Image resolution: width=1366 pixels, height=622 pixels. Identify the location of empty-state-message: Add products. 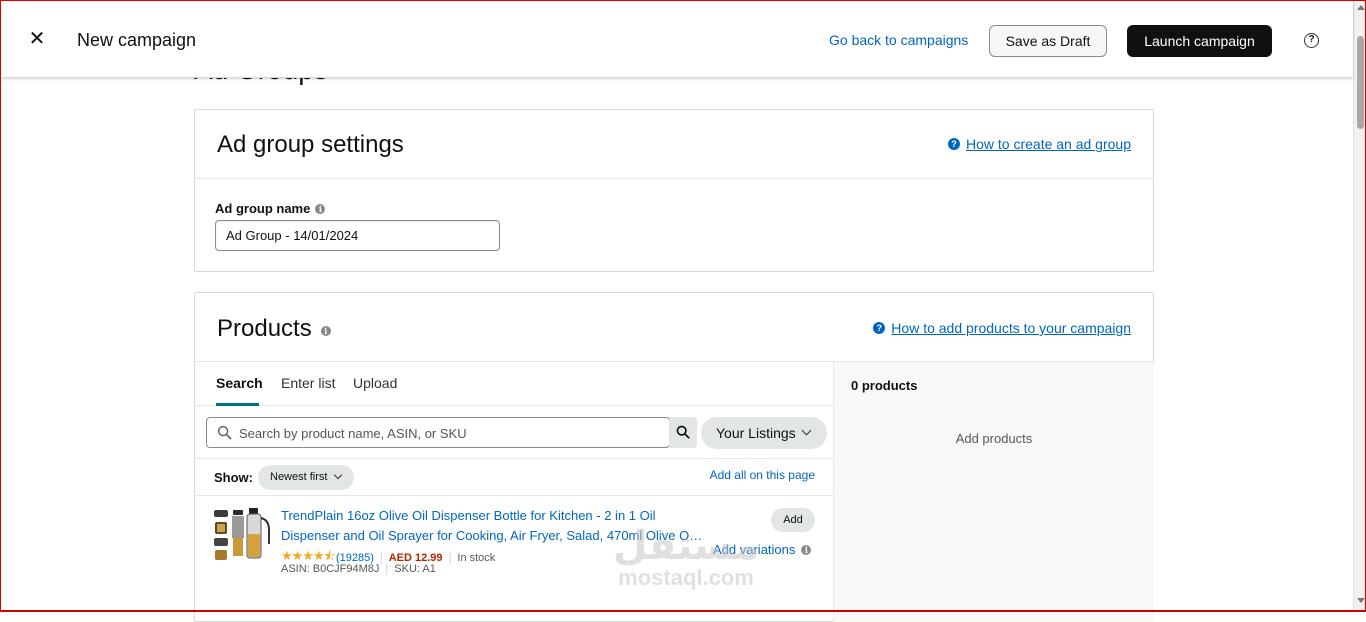
(994, 438).